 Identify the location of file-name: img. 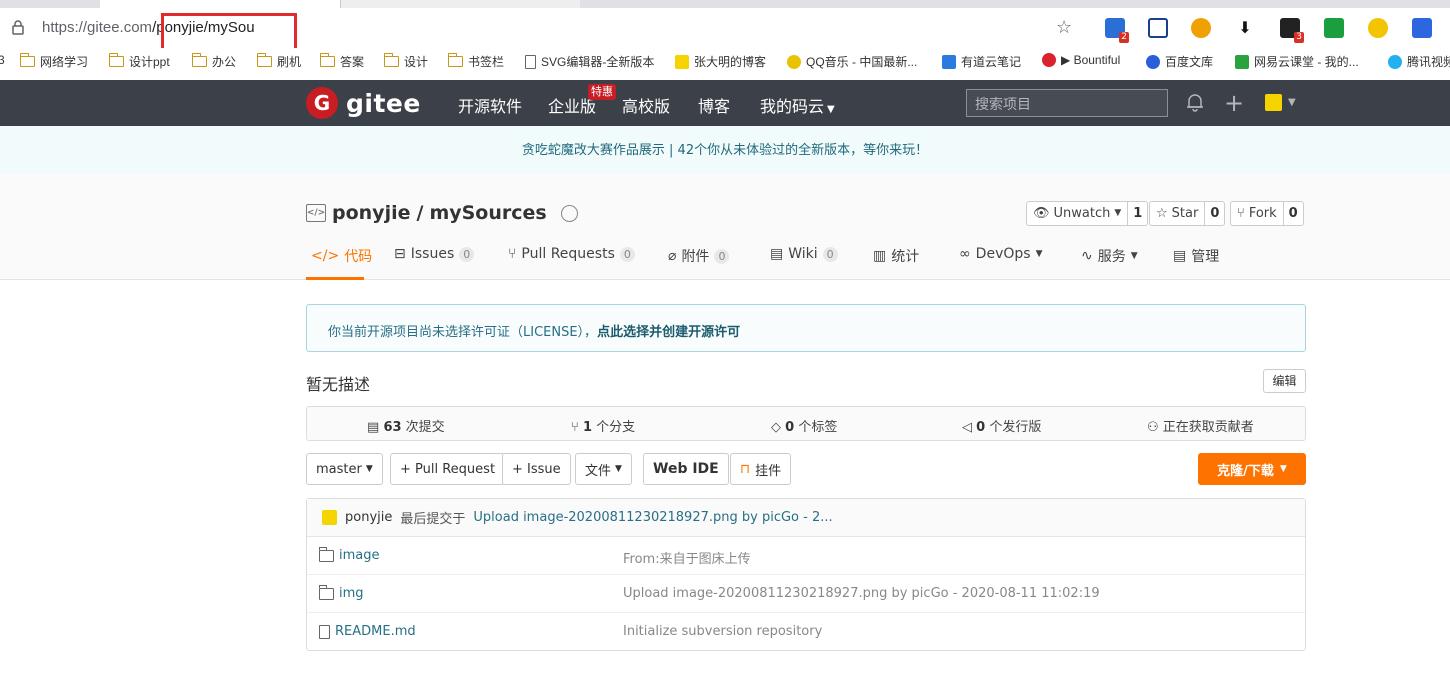
(341, 593).